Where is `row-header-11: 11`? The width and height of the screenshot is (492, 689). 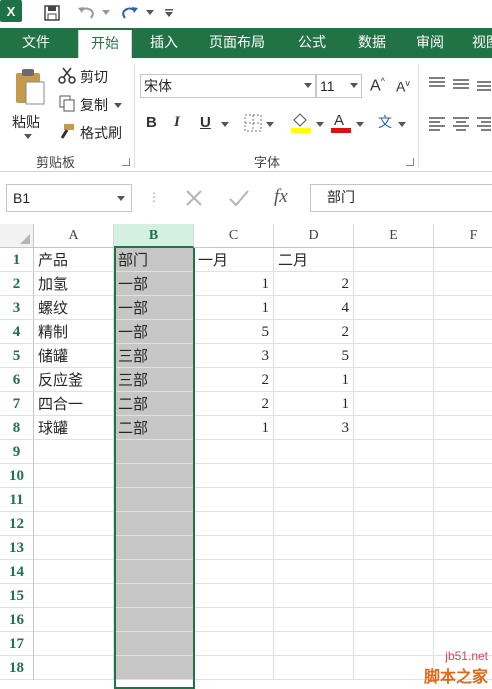
row-header-11: 11 is located at coordinates (17, 500).